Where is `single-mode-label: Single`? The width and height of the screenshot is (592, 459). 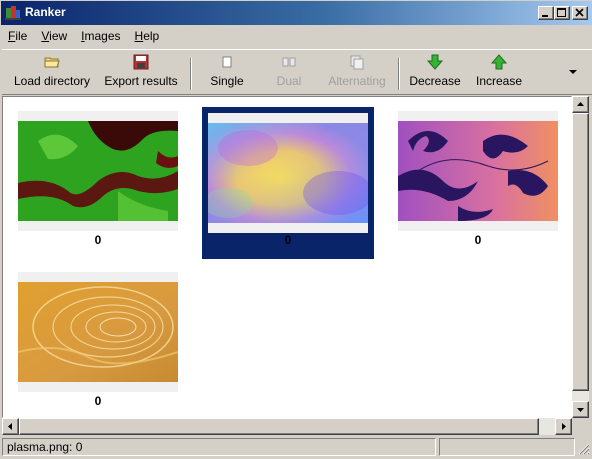
single-mode-label: Single is located at coordinates (227, 81).